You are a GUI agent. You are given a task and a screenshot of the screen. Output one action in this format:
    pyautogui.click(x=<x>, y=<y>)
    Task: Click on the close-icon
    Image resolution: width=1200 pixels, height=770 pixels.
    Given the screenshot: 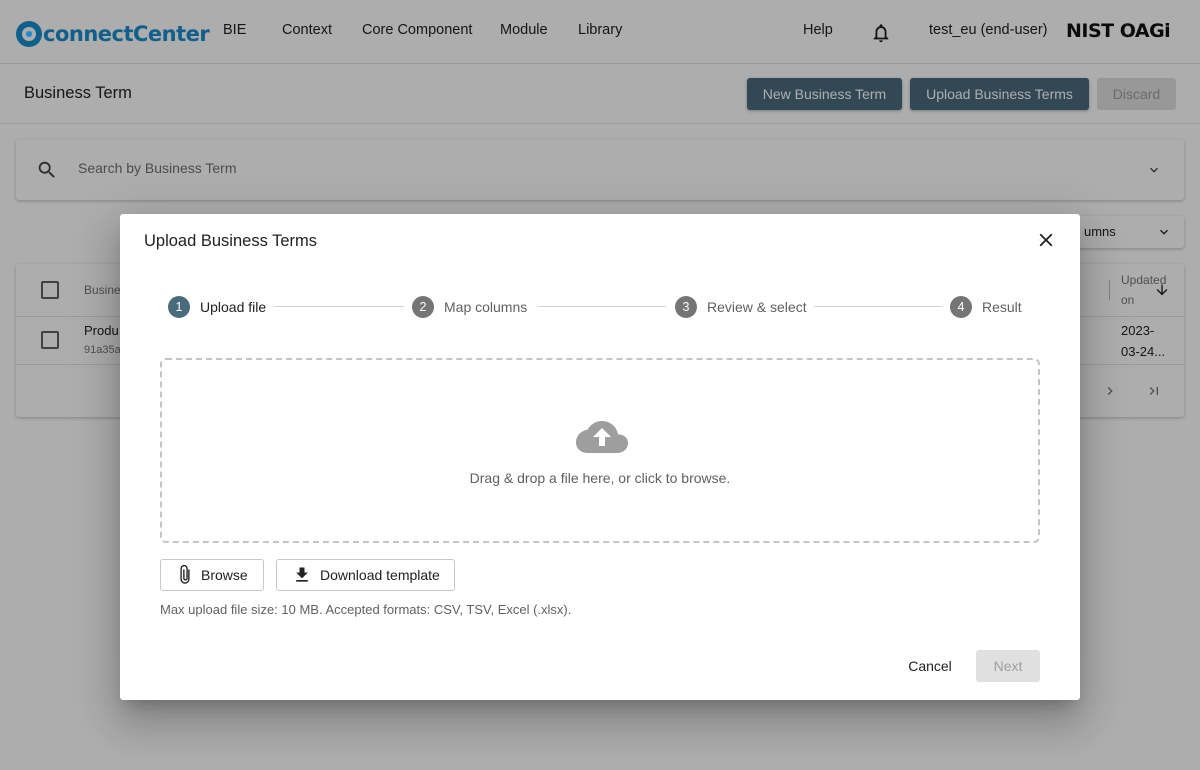 What is the action you would take?
    pyautogui.click(x=1046, y=240)
    